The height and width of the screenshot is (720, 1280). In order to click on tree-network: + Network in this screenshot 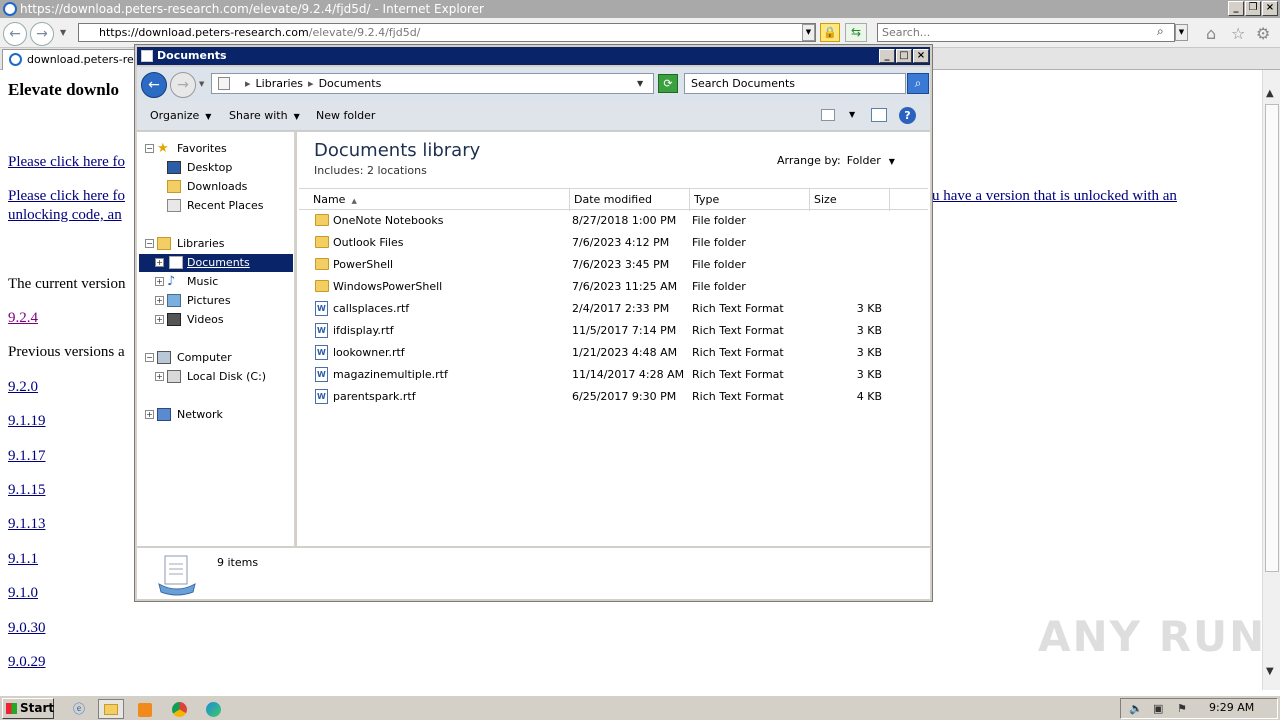, I will do `click(219, 415)`.